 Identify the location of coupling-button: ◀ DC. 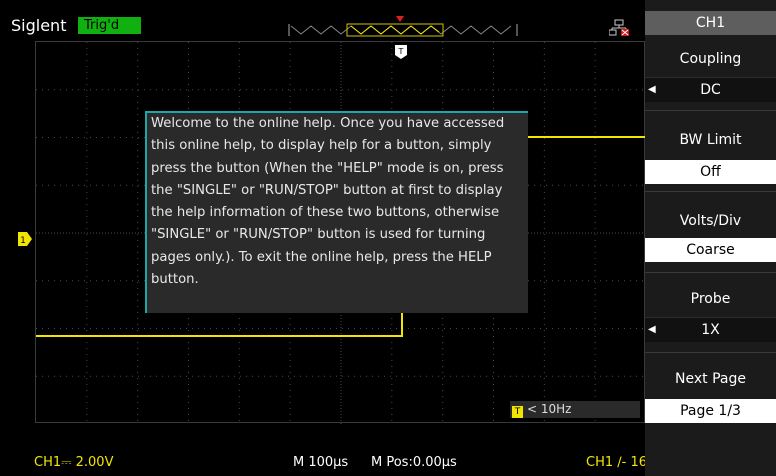
(710, 89).